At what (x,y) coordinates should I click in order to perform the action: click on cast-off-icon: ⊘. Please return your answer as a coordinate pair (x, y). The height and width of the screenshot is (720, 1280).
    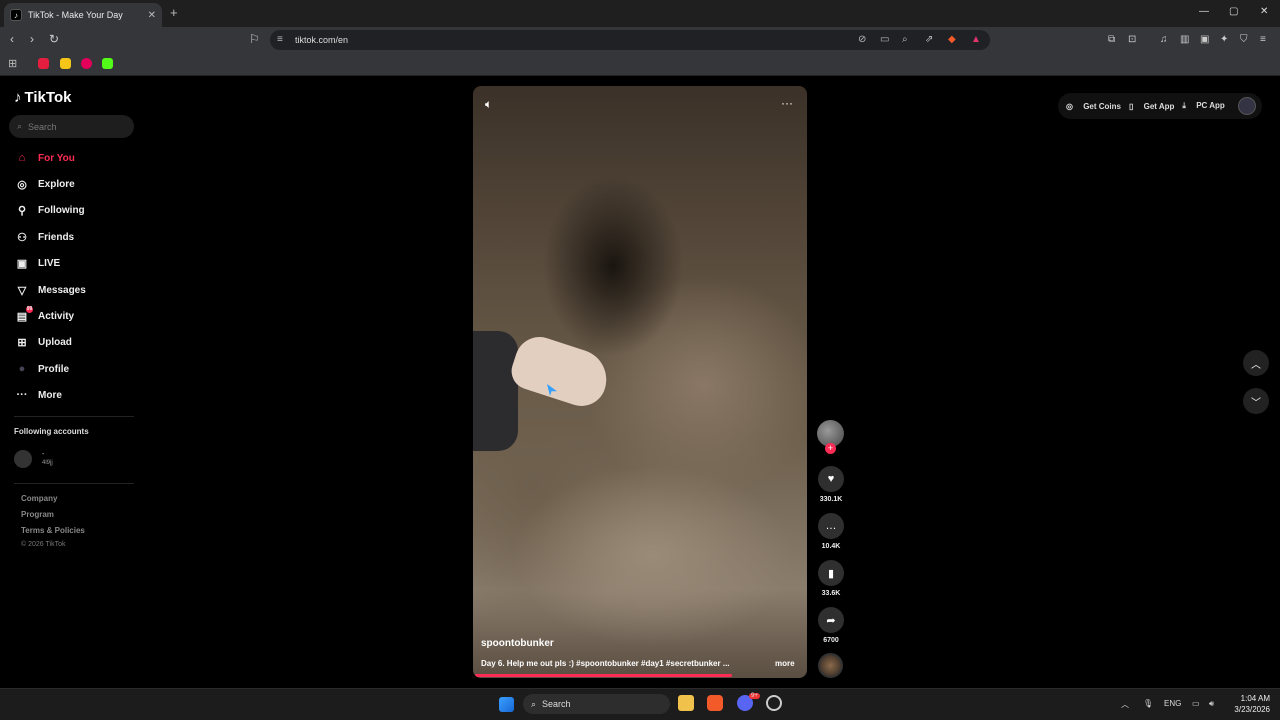
    Looking at the image, I should click on (862, 39).